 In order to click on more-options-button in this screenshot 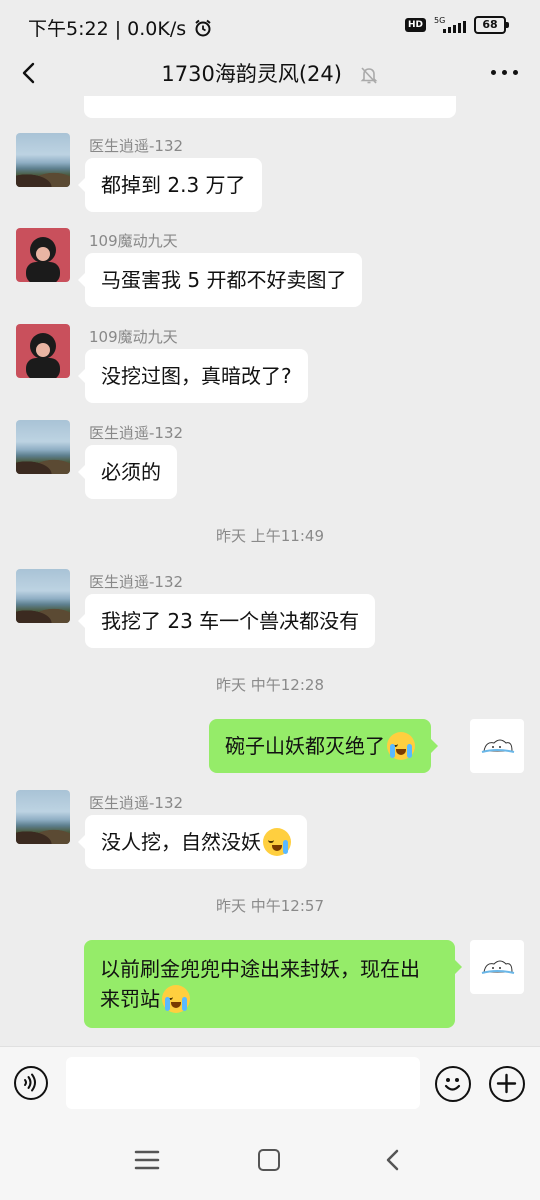, I will do `click(501, 72)`.